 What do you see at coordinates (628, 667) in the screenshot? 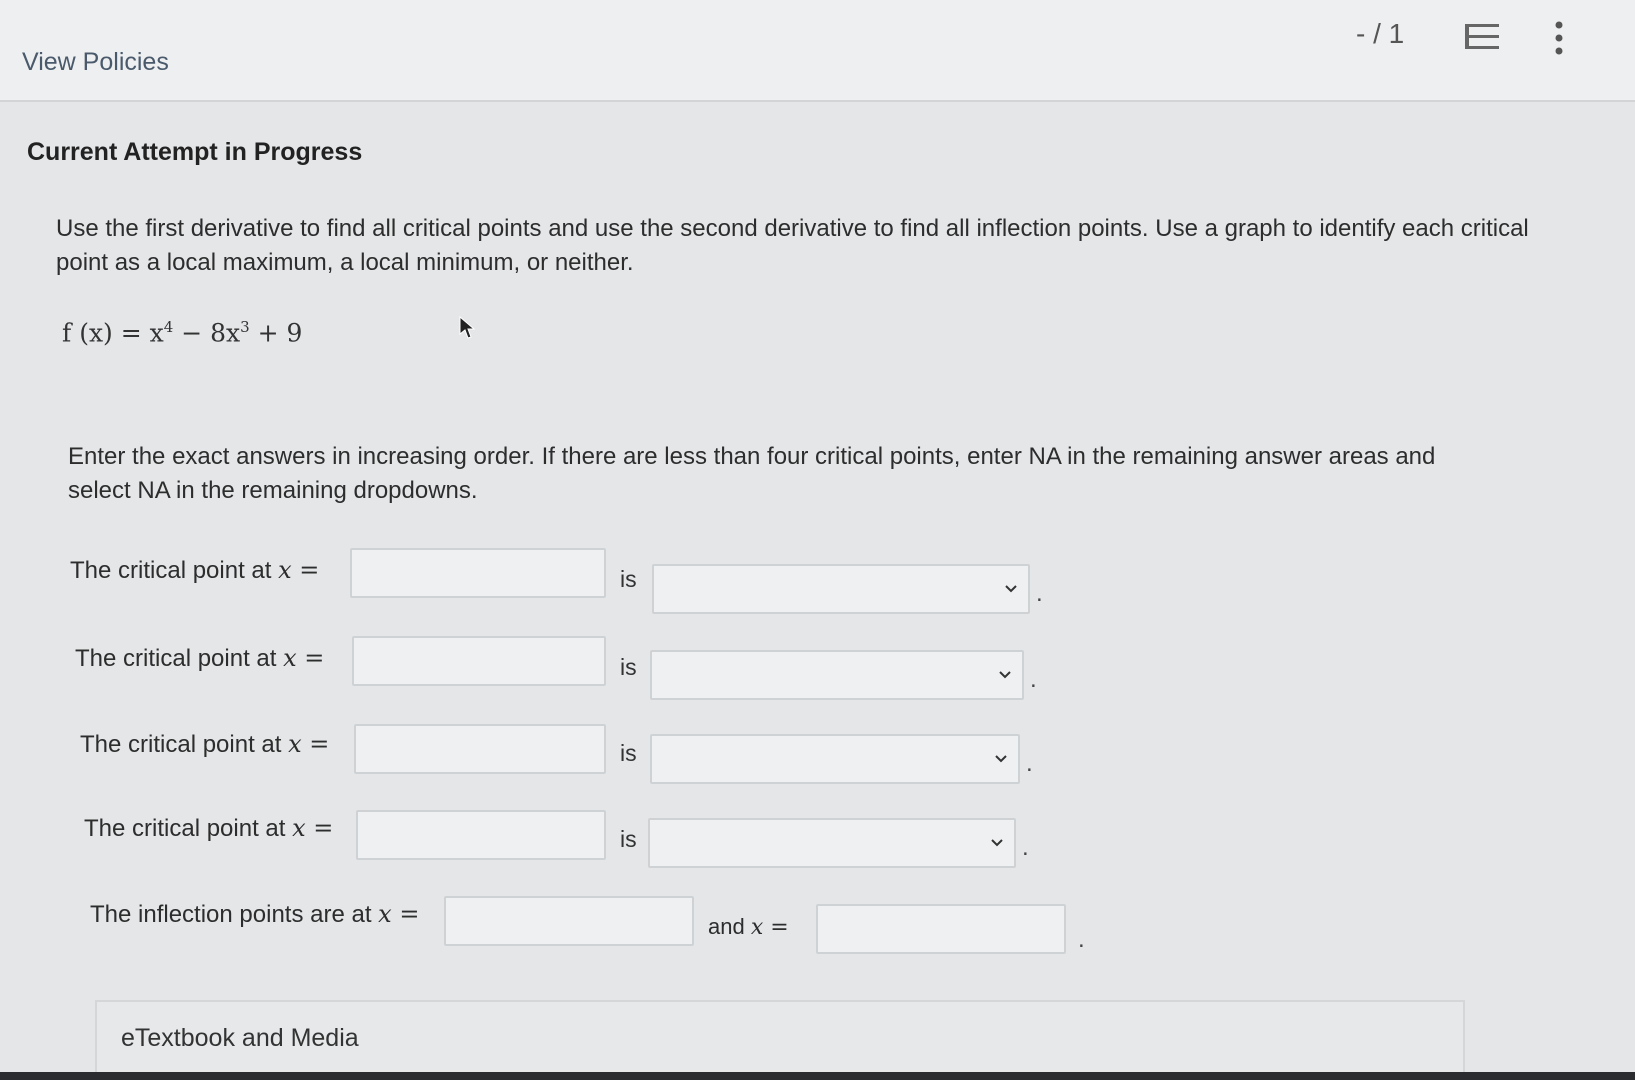
I see `is-label-2: is` at bounding box center [628, 667].